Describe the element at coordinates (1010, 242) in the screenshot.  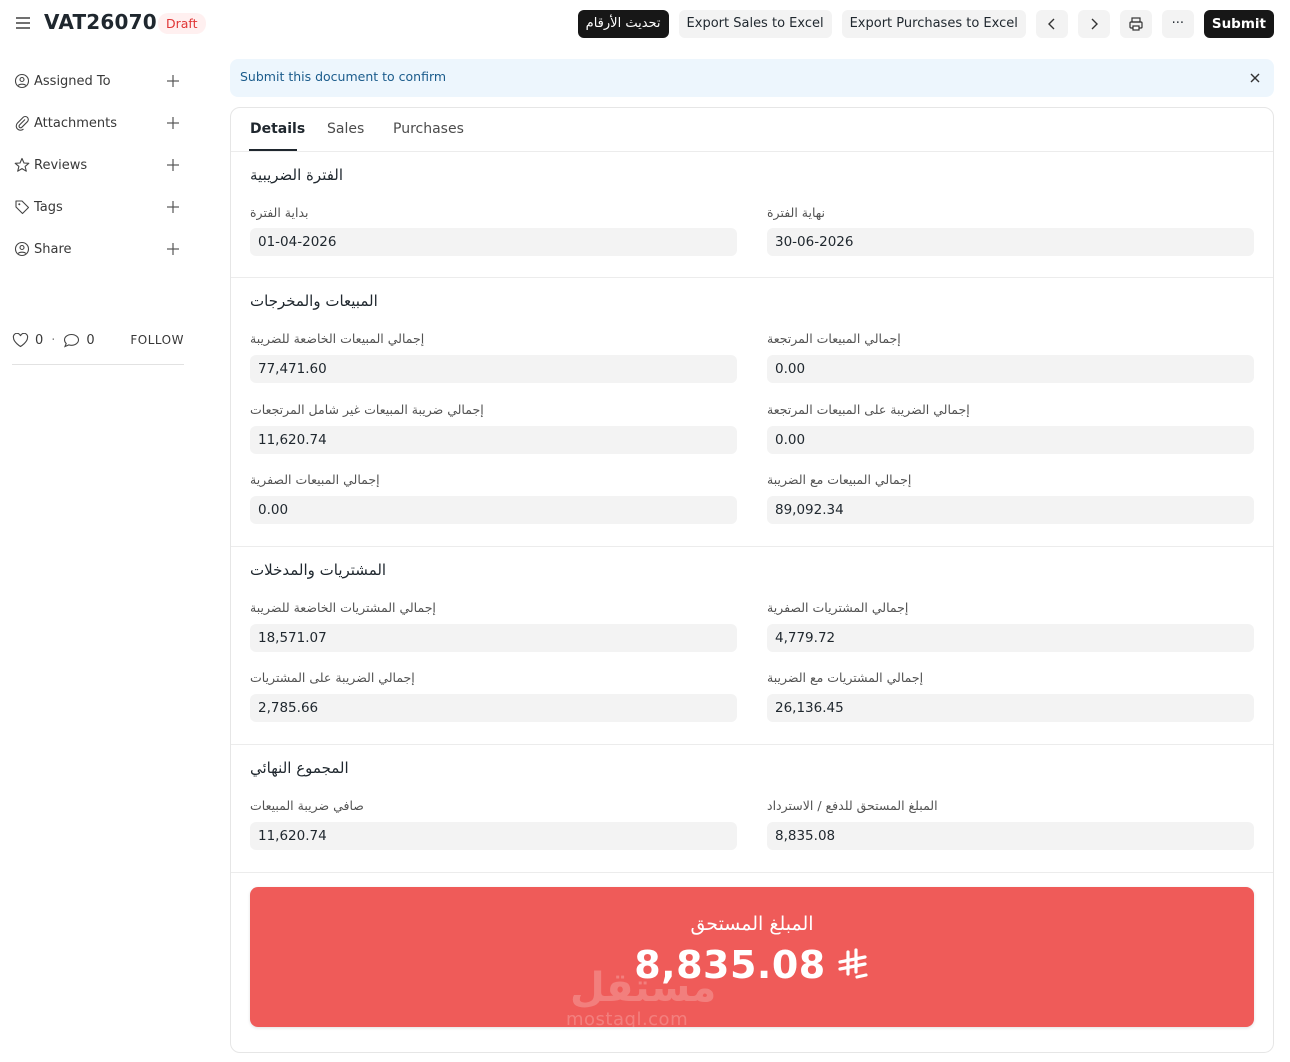
I see `period-end-field: 30-06-2026` at that location.